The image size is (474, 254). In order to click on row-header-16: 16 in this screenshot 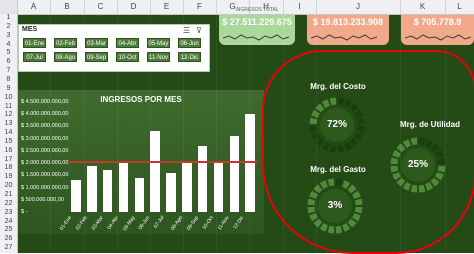, I will do `click(8, 150)`.